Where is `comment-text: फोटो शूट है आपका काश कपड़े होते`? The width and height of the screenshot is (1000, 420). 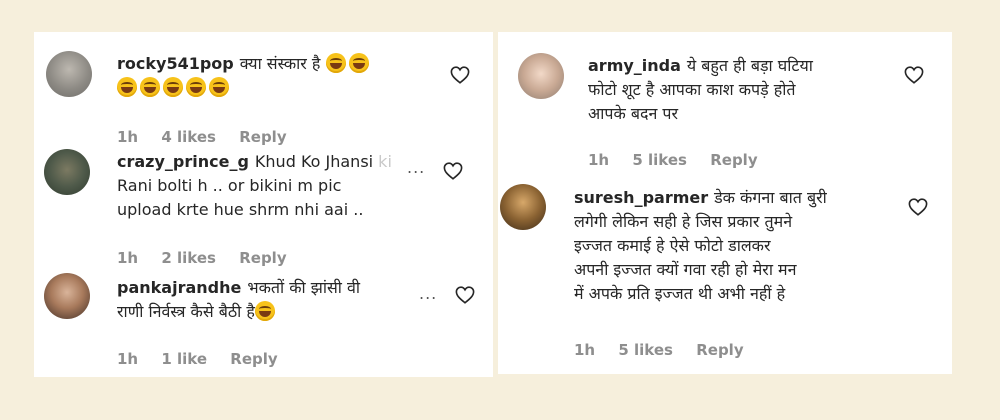
comment-text: फोटो शूट है आपका काश कपड़े होते is located at coordinates (692, 89).